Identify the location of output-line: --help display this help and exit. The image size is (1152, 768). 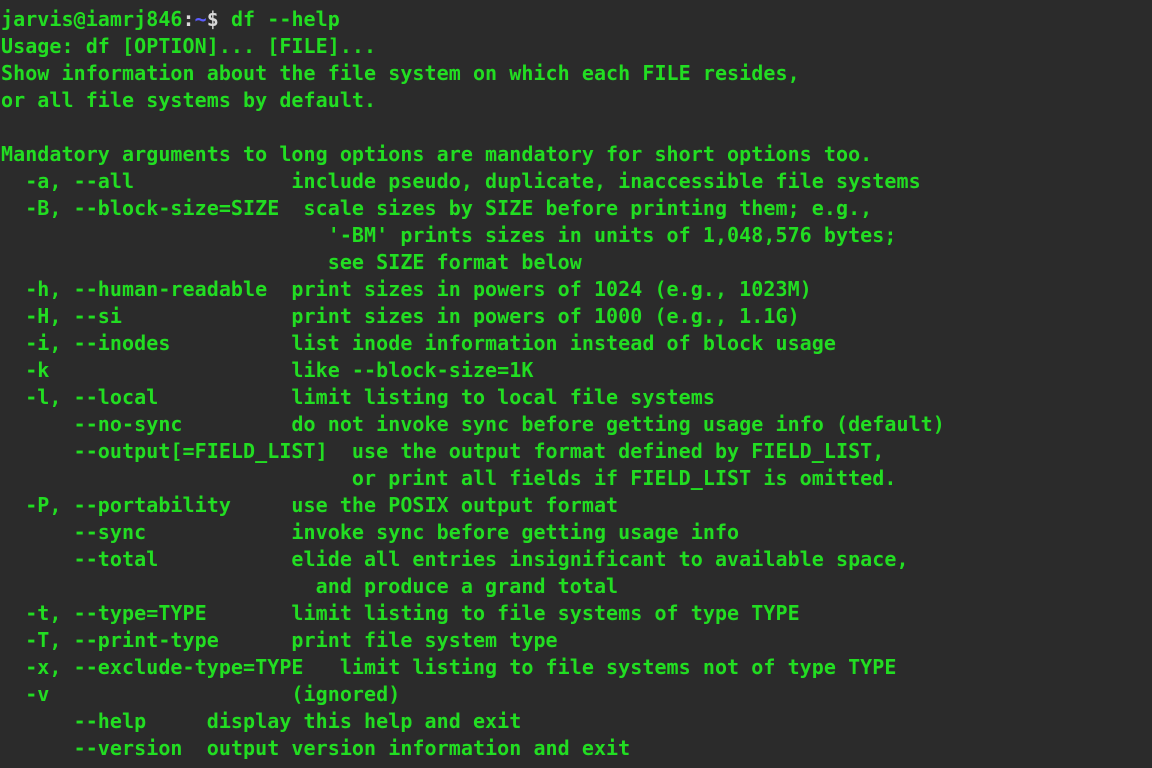
(261, 721).